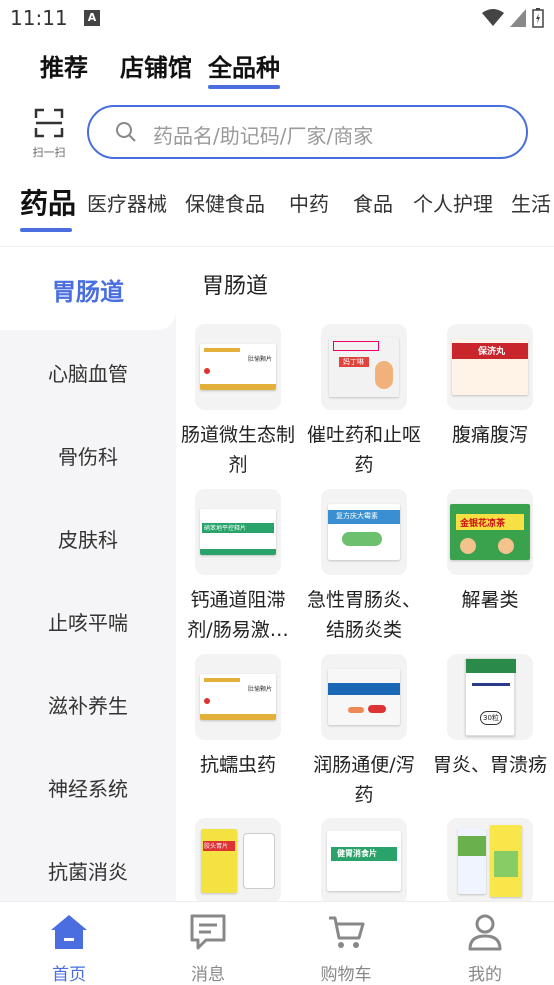  I want to click on bottom-nav: 首页 消息 购物车 我的, so click(277, 943).